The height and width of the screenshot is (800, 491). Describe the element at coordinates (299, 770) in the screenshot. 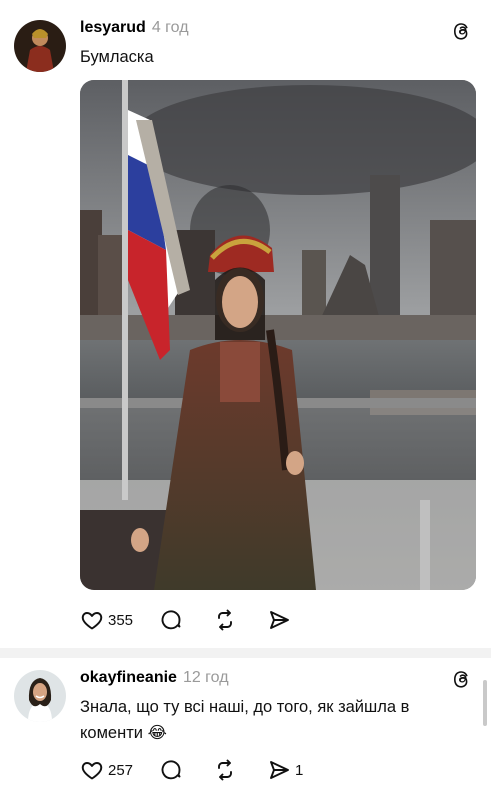

I see `share-count: 1` at that location.